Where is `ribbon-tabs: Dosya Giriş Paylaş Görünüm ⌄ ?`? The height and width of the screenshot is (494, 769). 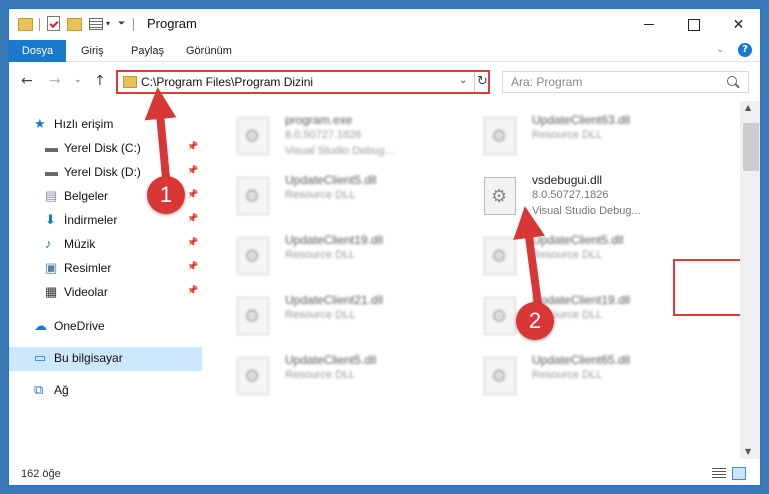 ribbon-tabs: Dosya Giriş Paylaş Görünüm ⌄ ? is located at coordinates (384, 51).